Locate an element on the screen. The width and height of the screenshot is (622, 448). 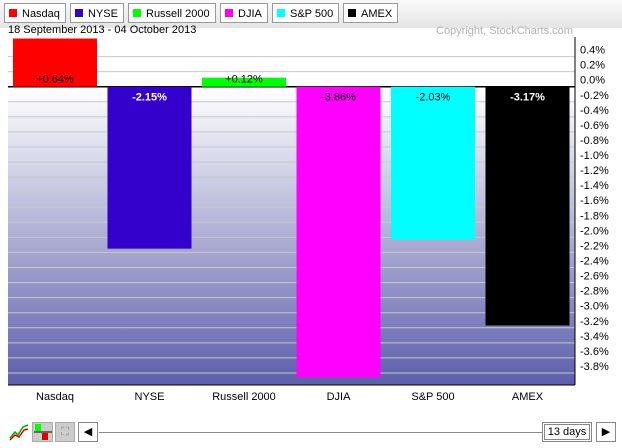
y-tick-label: -0.2% is located at coordinates (594, 96).